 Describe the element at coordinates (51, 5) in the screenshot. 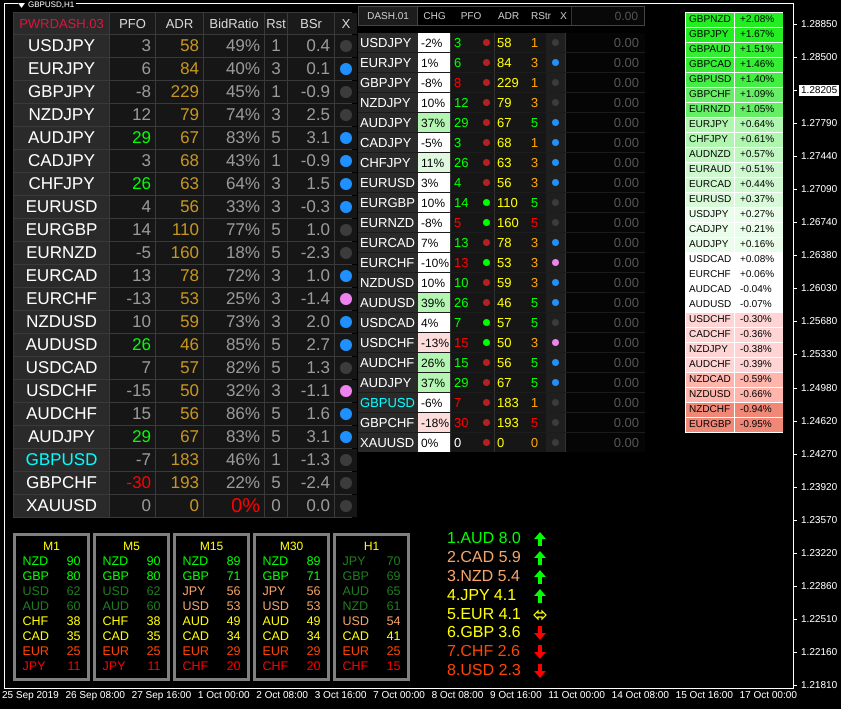

I see `chart-title: GBPUSD,H1` at that location.